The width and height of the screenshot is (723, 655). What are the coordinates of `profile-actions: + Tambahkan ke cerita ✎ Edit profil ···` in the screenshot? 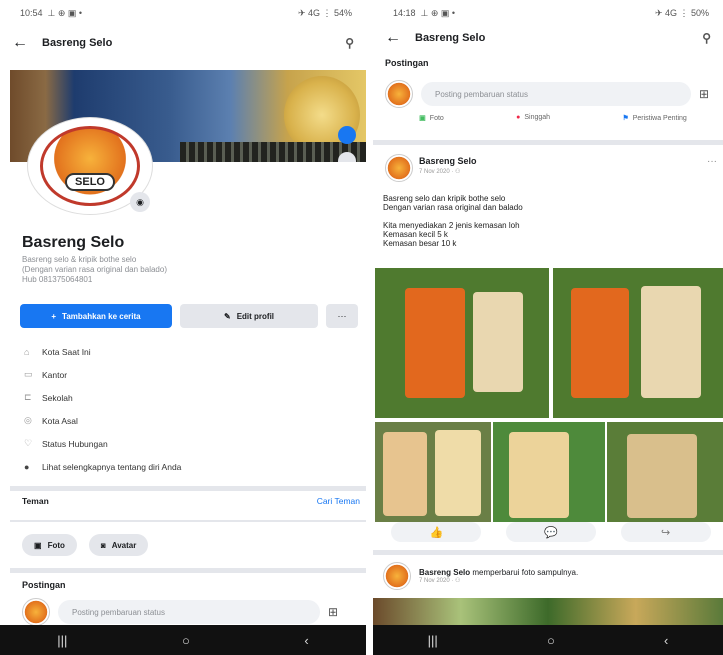 It's located at (189, 316).